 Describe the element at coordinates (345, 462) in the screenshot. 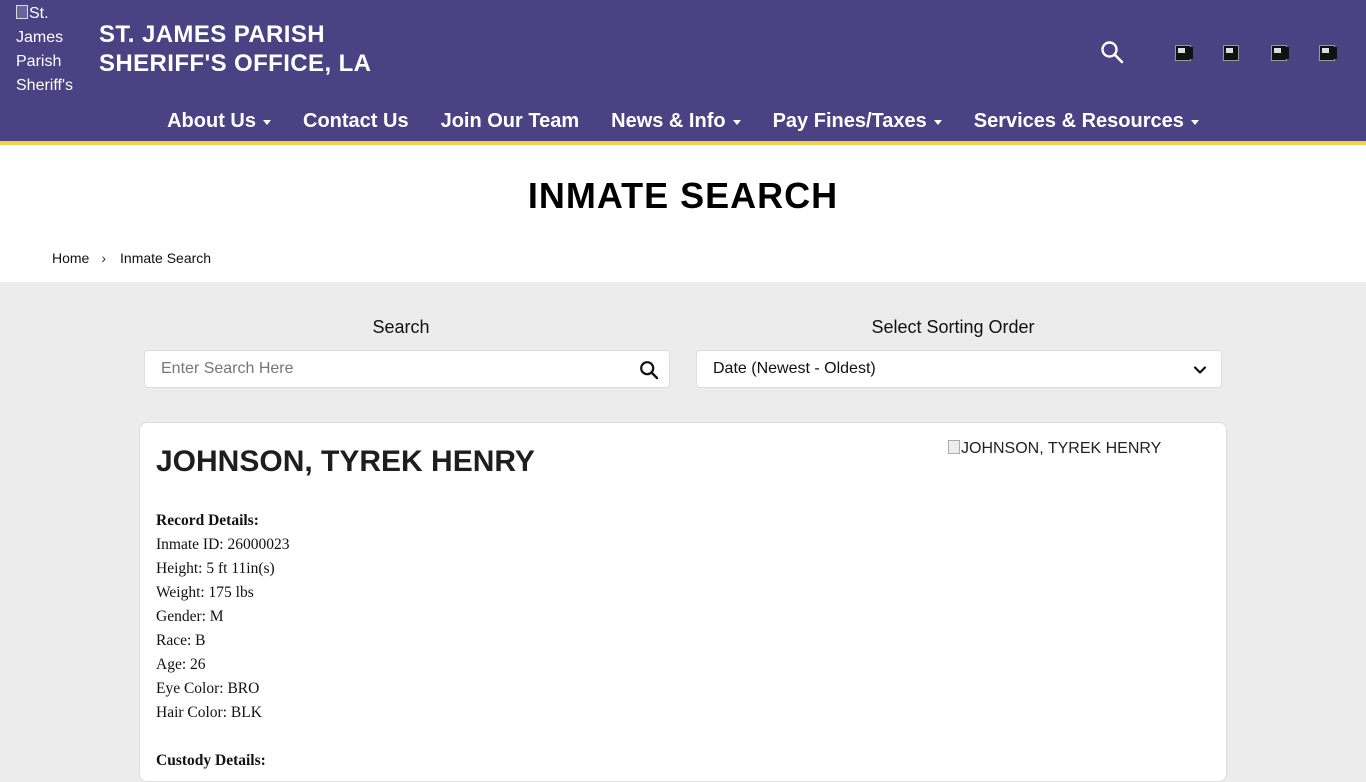

I see `inmate-name: JOHNSON, TYREK HENRY` at that location.